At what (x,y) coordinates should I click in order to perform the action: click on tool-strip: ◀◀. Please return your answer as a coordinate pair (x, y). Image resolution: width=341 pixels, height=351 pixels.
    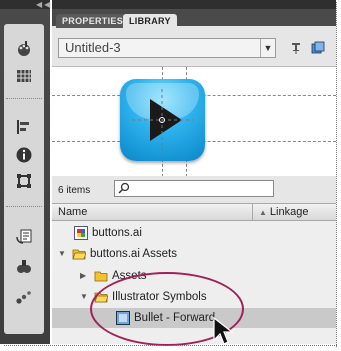
    Looking at the image, I should click on (25, 172).